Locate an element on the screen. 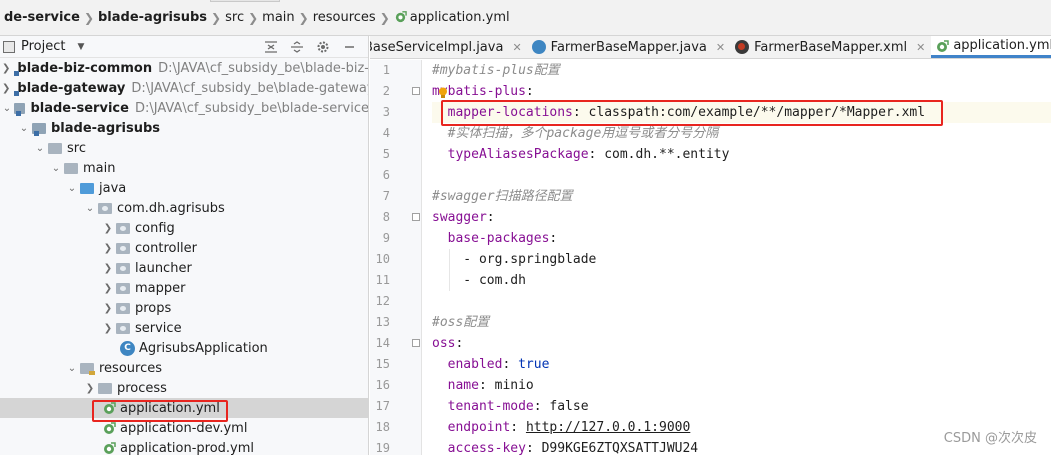 This screenshot has width=1051, height=455. breadcrumb-item: resources is located at coordinates (344, 17).